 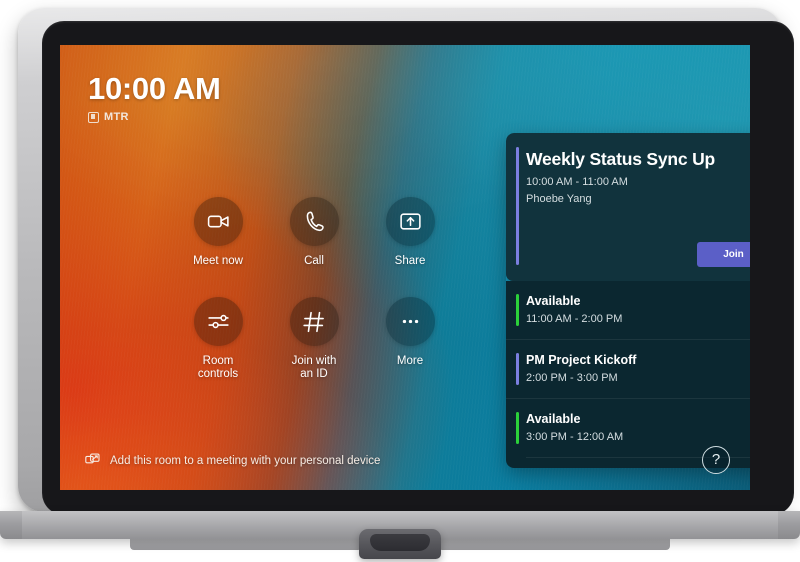 What do you see at coordinates (314, 347) in the screenshot?
I see `action-join-with-id: Join with an ID` at bounding box center [314, 347].